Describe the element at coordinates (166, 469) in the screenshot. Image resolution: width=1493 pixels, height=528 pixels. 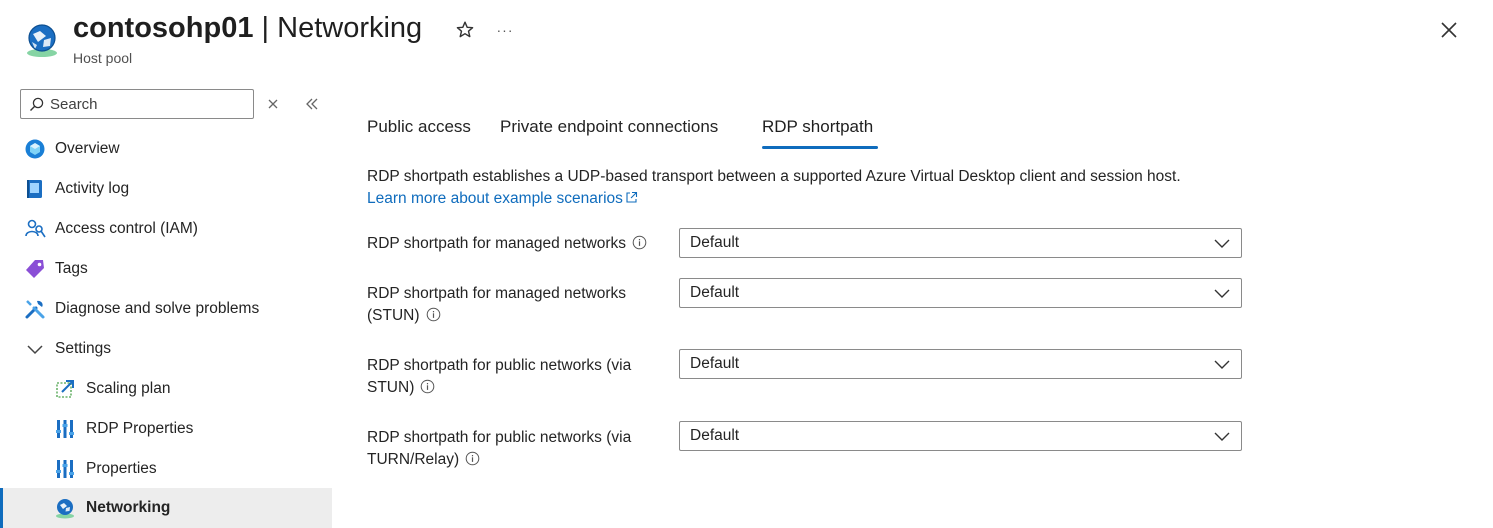
I see `sidebar-item-properties: Properties` at that location.